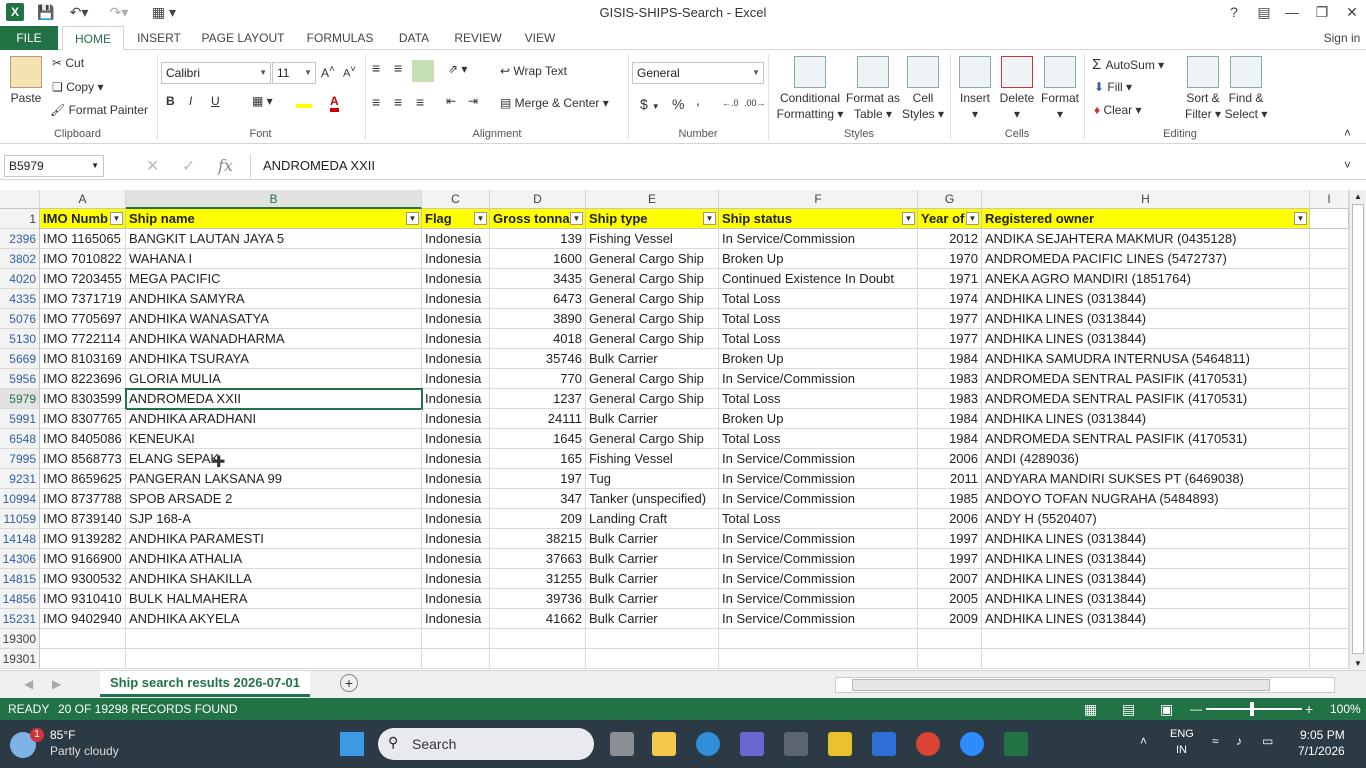 This screenshot has width=1366, height=768. What do you see at coordinates (540, 38) in the screenshot?
I see `tab-view: VIEW` at bounding box center [540, 38].